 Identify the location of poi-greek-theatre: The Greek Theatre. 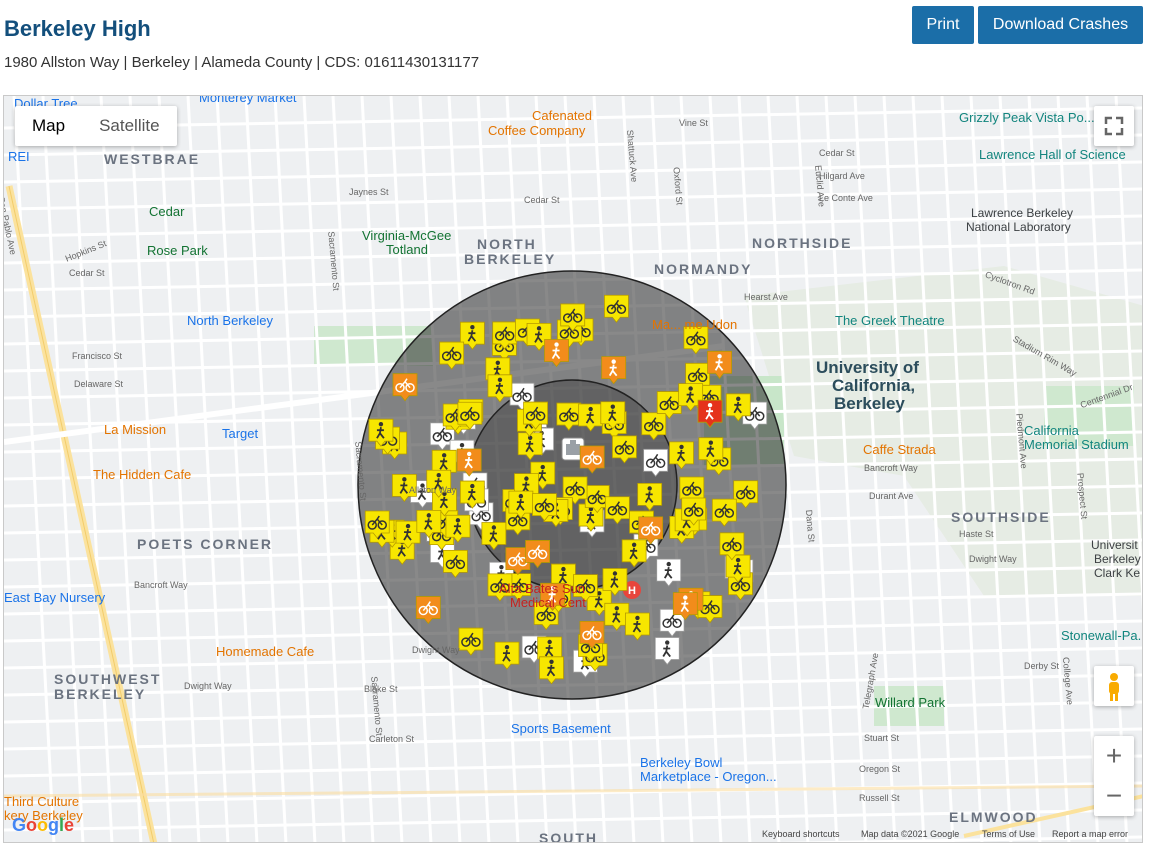
(890, 320).